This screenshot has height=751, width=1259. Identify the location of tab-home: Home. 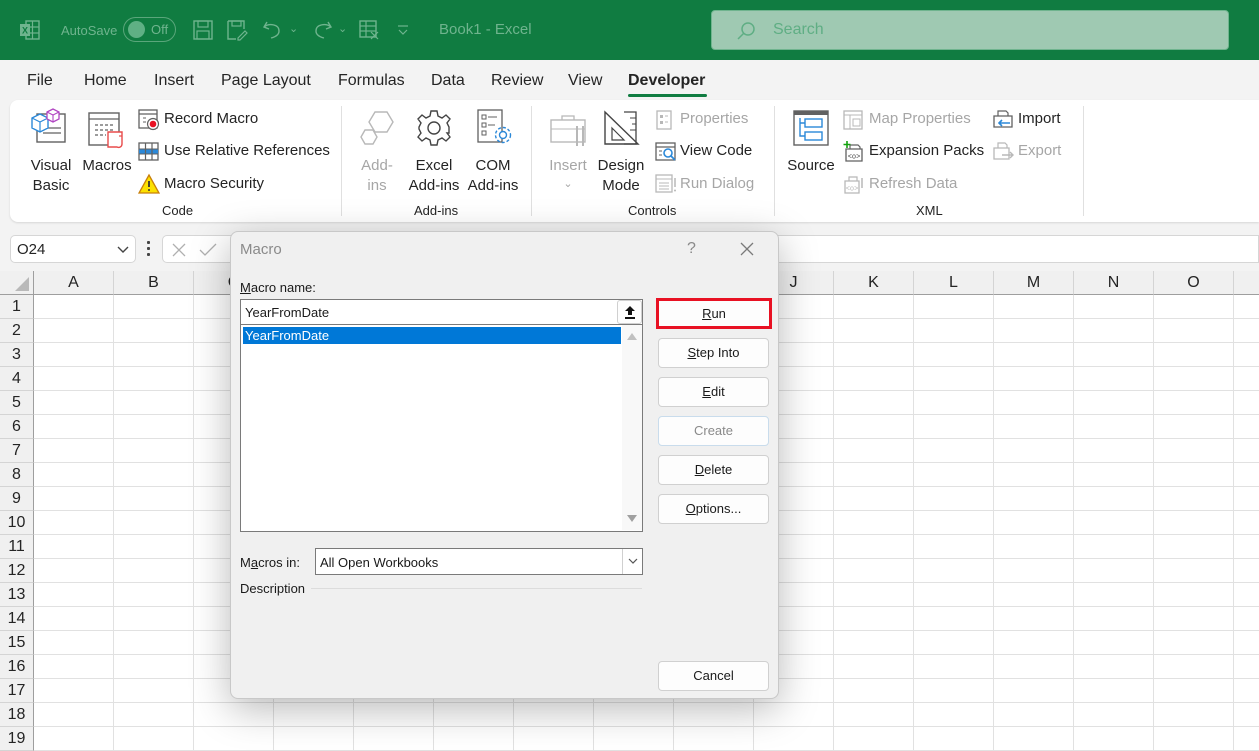
(105, 81).